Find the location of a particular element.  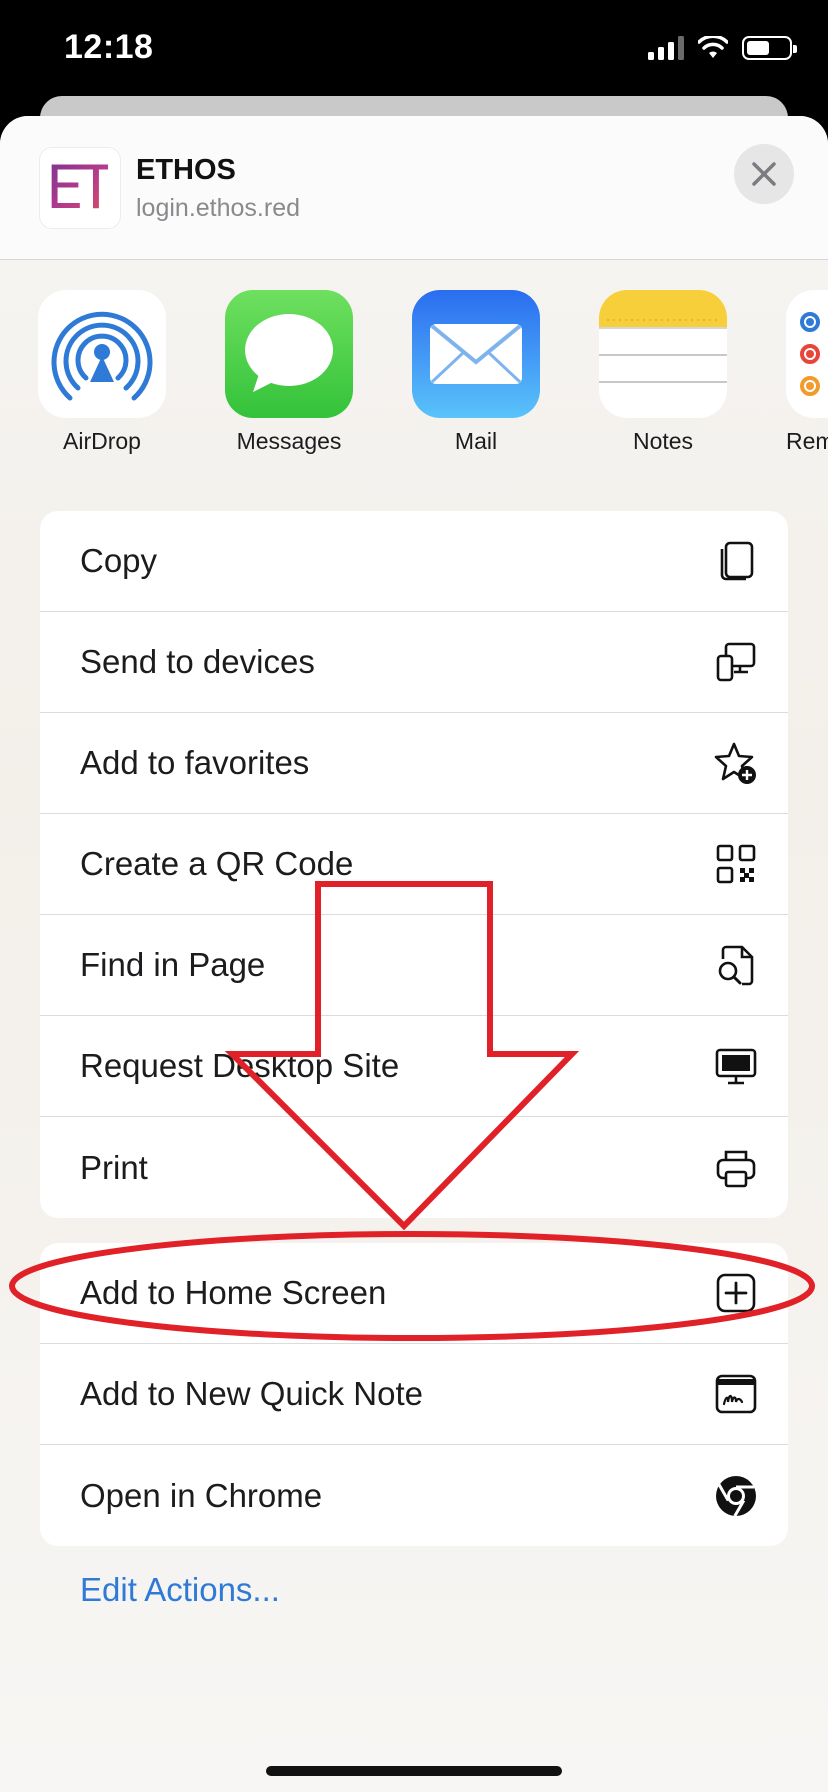

action-label: Find in Page is located at coordinates (173, 964).